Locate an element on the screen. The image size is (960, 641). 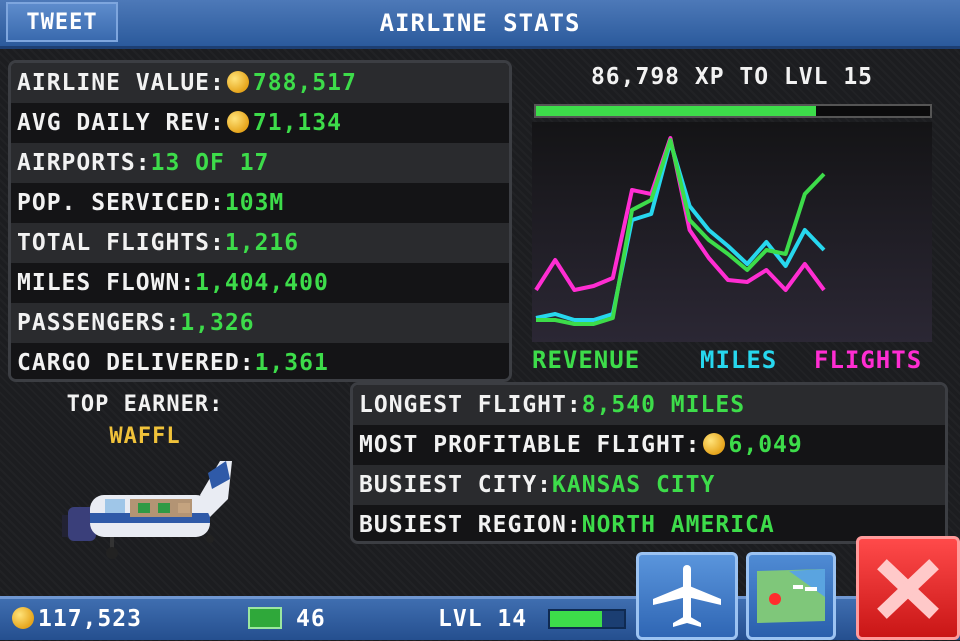
top-earner-label: TOP EARNER: is located at coordinates (145, 404).